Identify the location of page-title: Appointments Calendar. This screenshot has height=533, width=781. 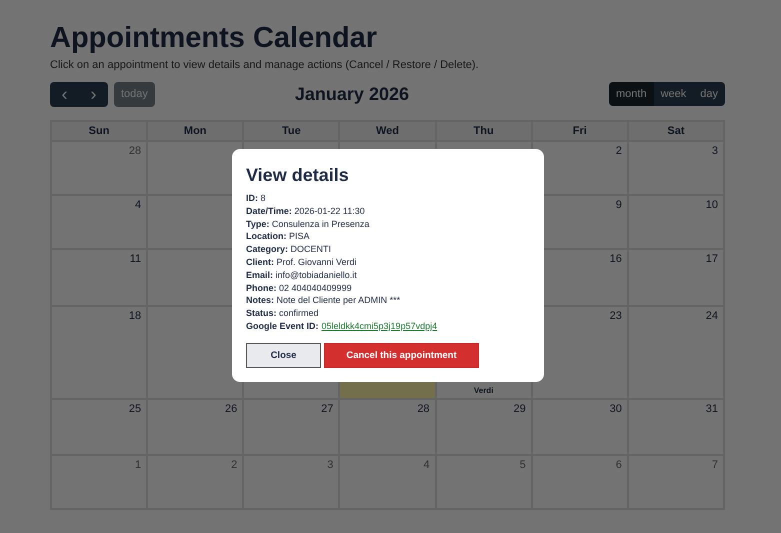
(214, 38).